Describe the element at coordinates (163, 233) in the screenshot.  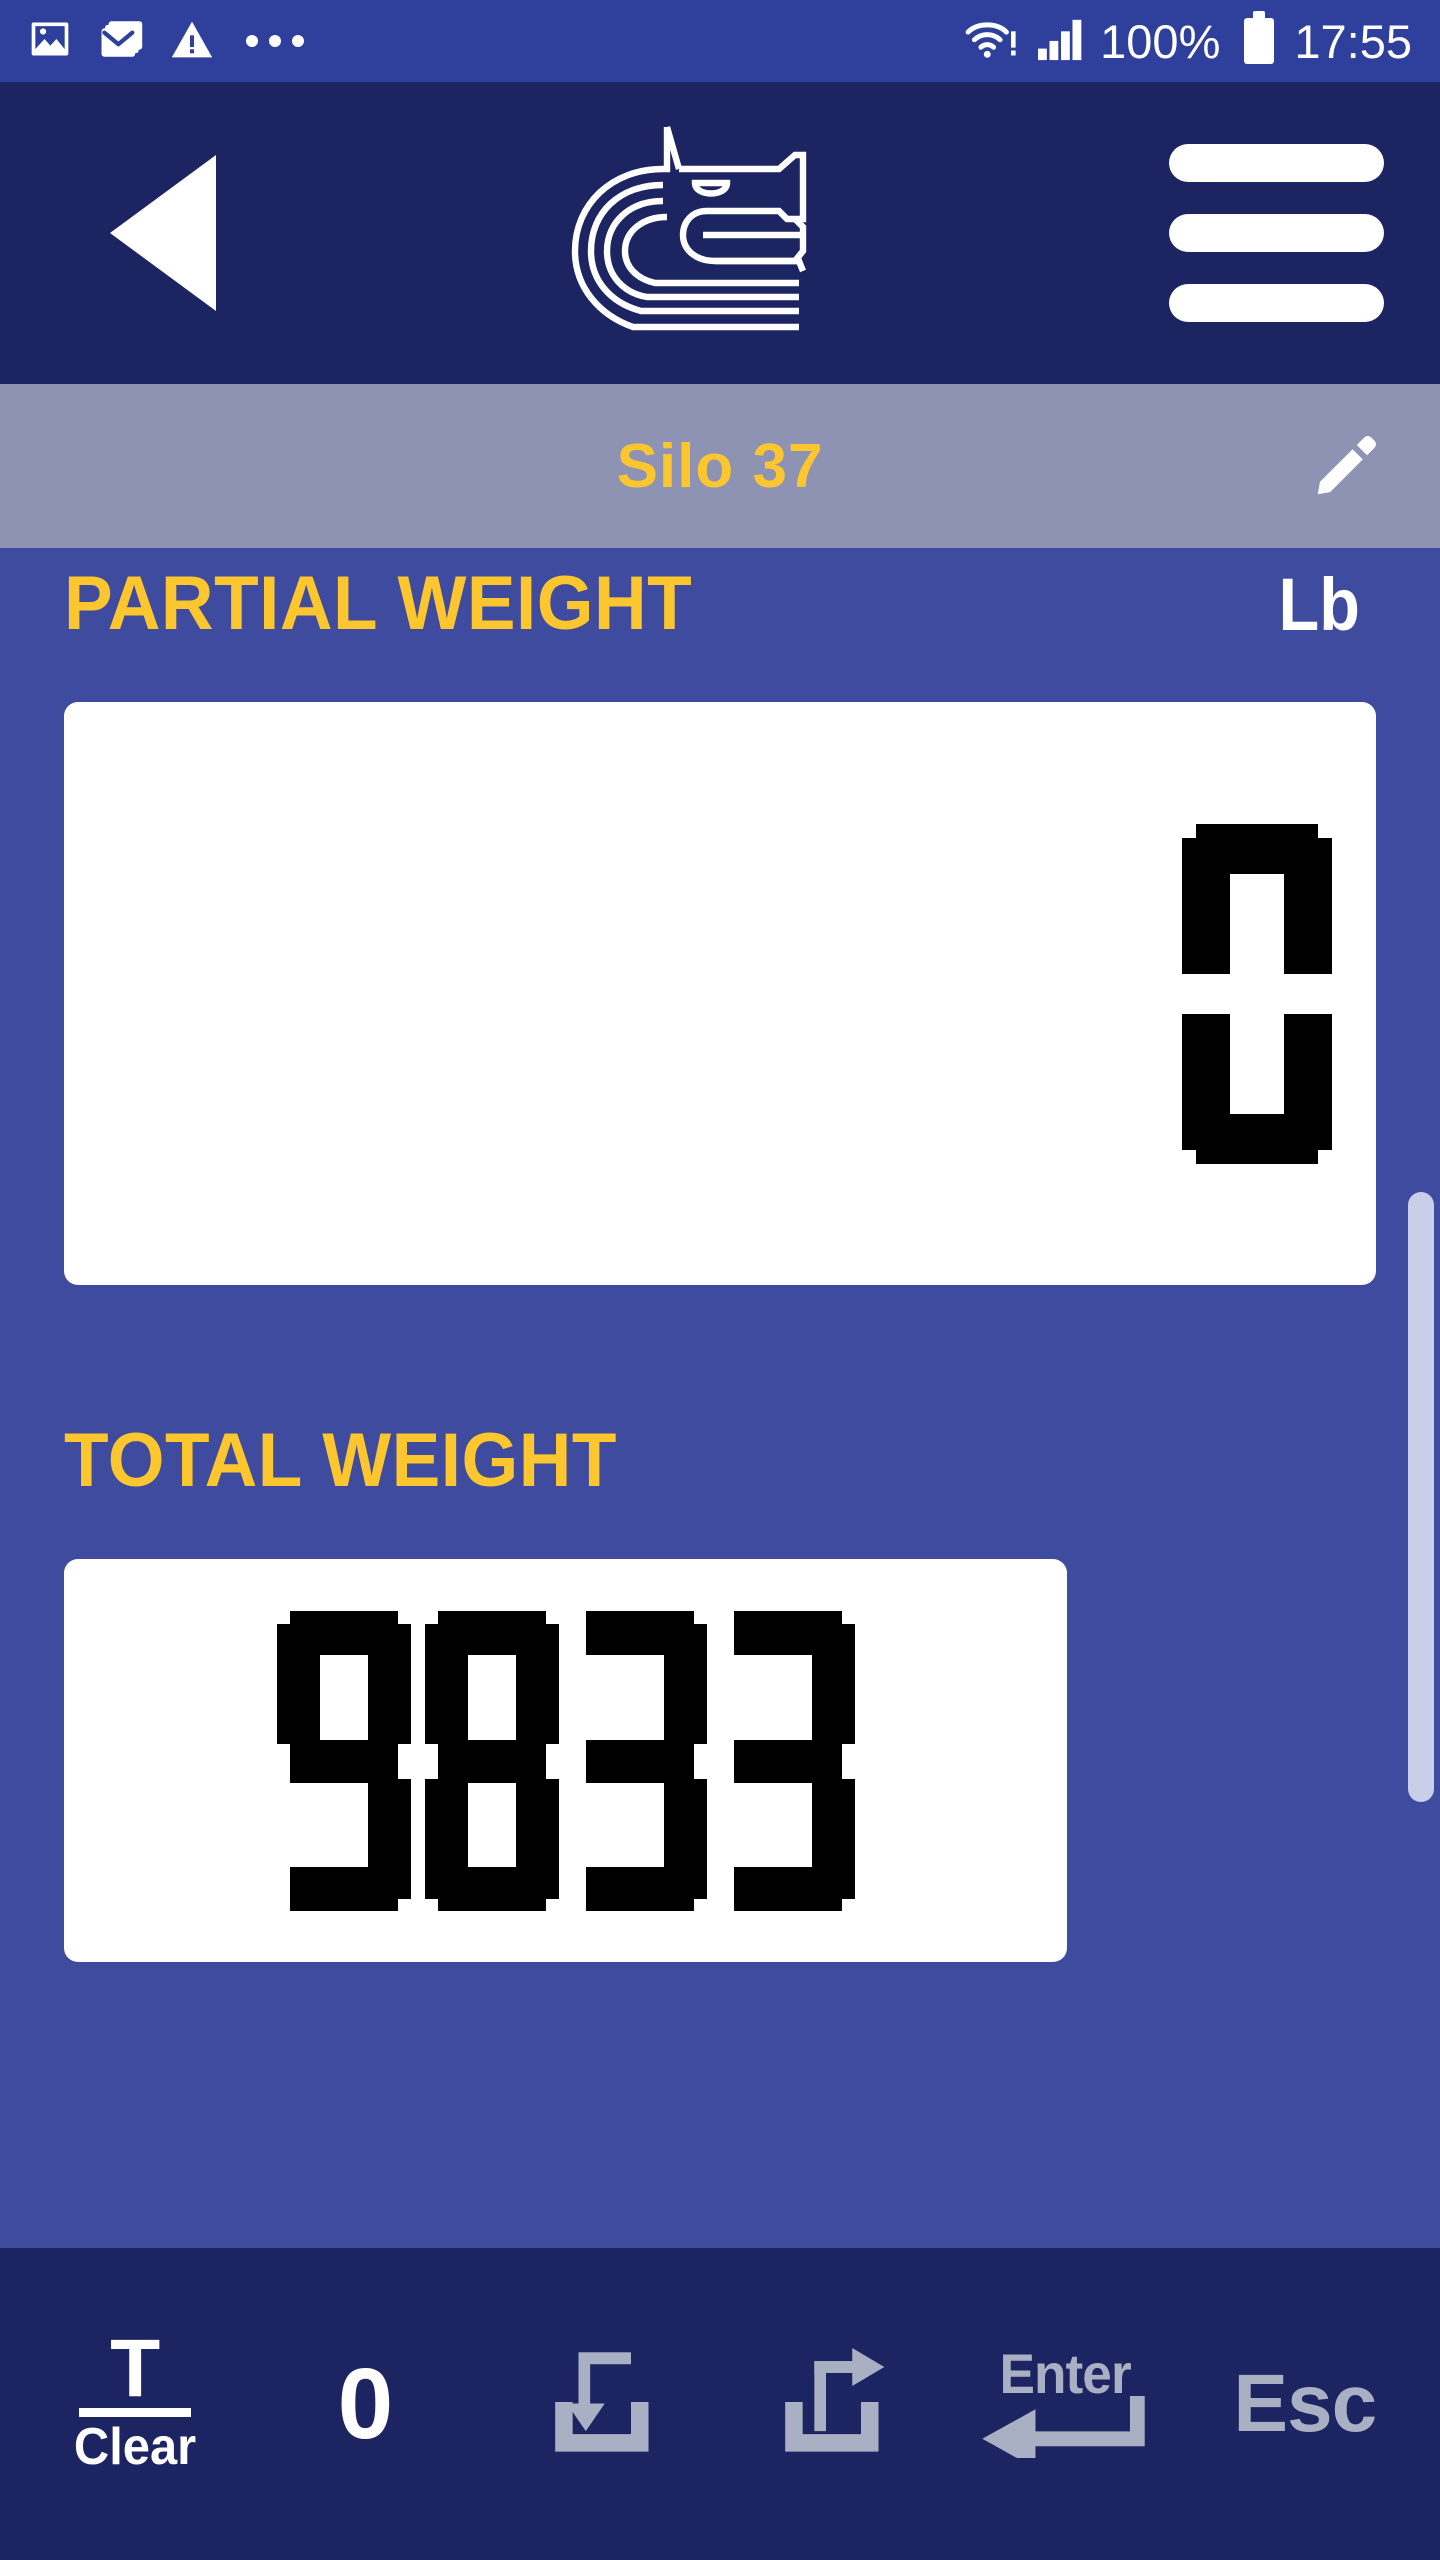
I see `back-arrow-icon` at that location.